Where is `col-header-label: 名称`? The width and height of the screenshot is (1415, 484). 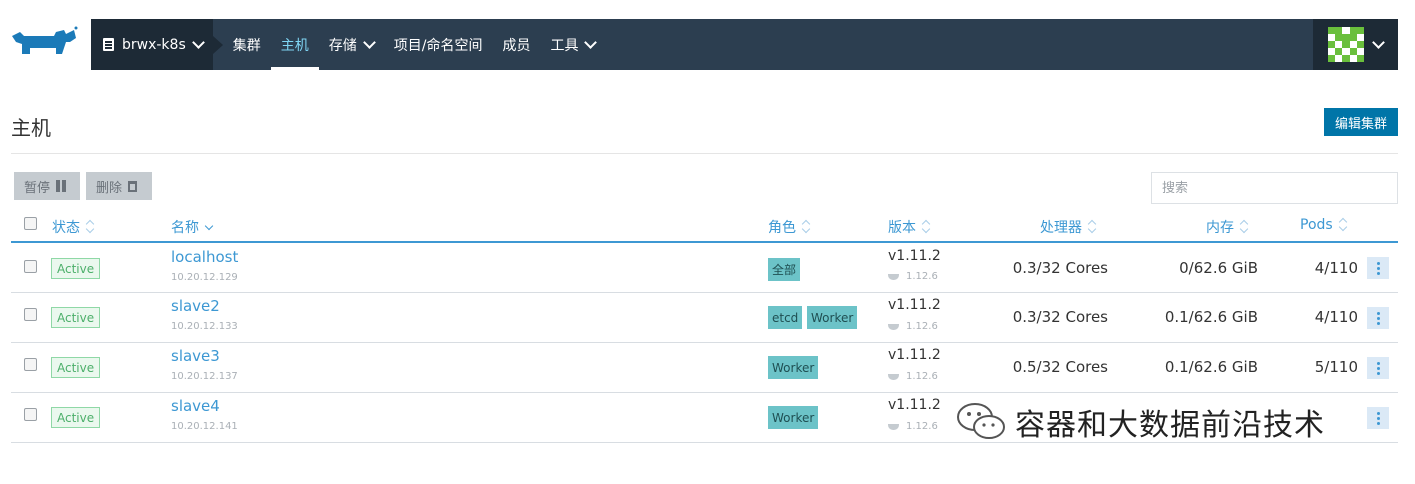 col-header-label: 名称 is located at coordinates (185, 228).